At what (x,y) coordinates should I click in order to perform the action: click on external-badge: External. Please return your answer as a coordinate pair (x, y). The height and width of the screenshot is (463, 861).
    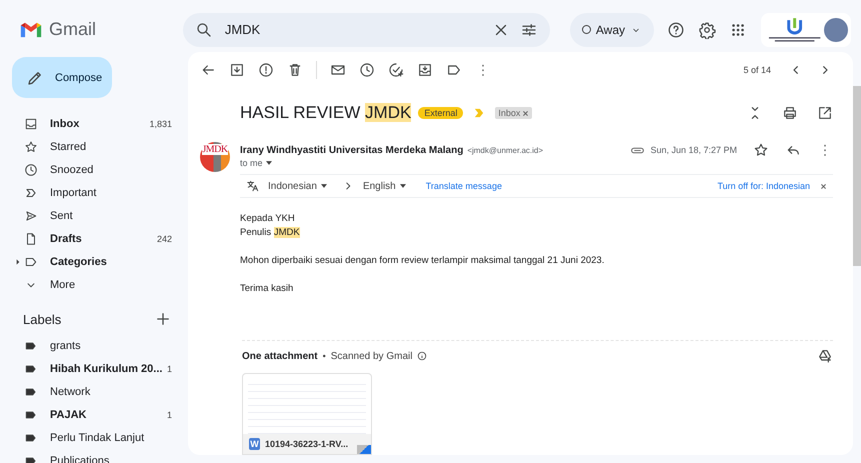
    Looking at the image, I should click on (441, 113).